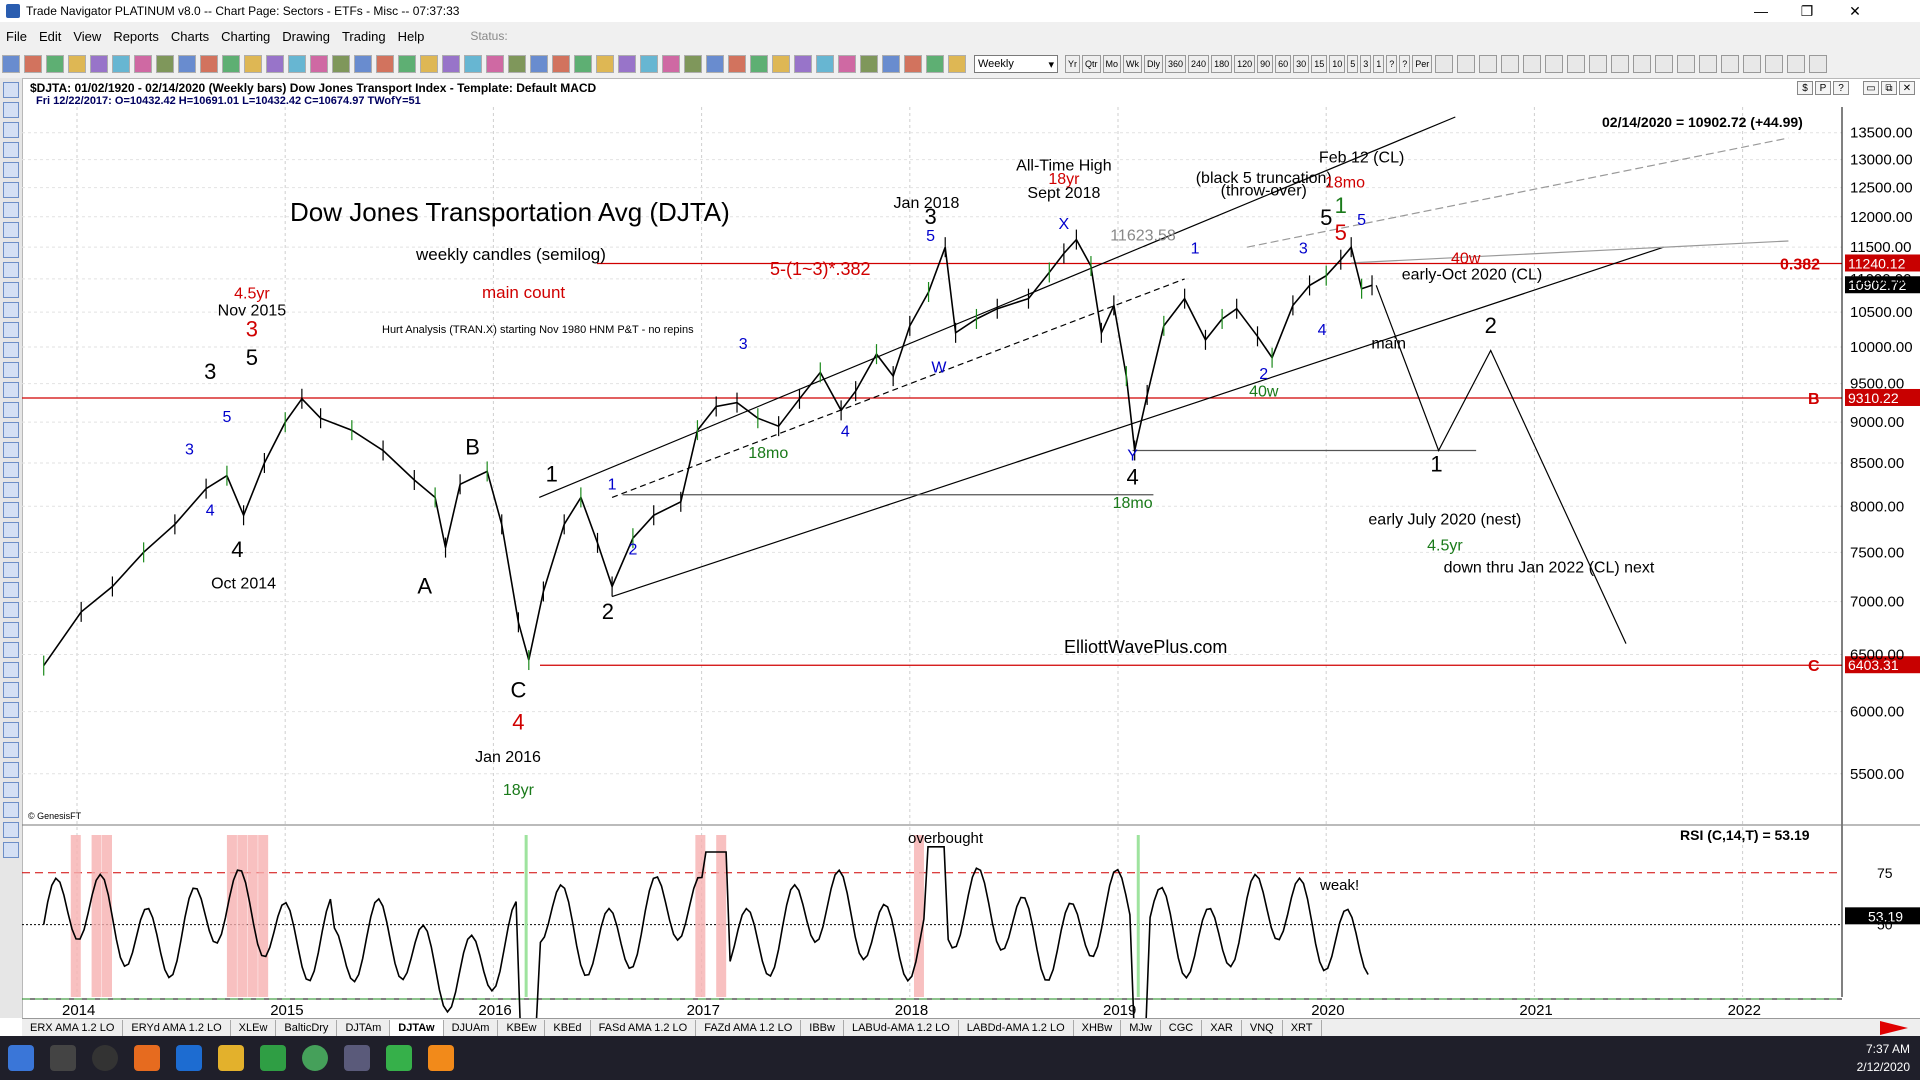 The width and height of the screenshot is (1920, 1080). I want to click on scroll-right-arrow-icon, so click(1894, 1028).